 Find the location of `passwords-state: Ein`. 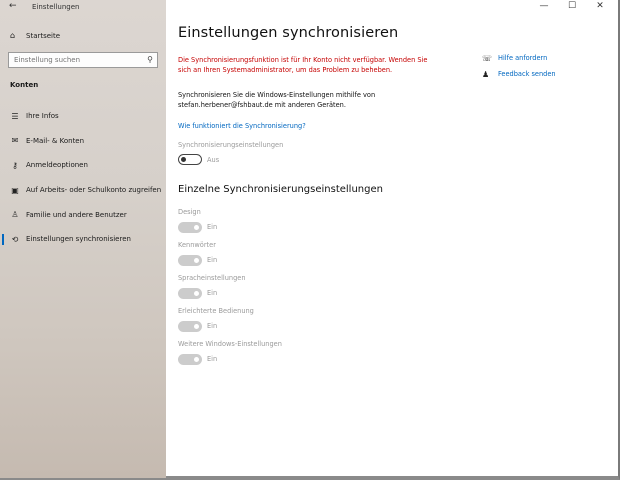

passwords-state: Ein is located at coordinates (212, 260).